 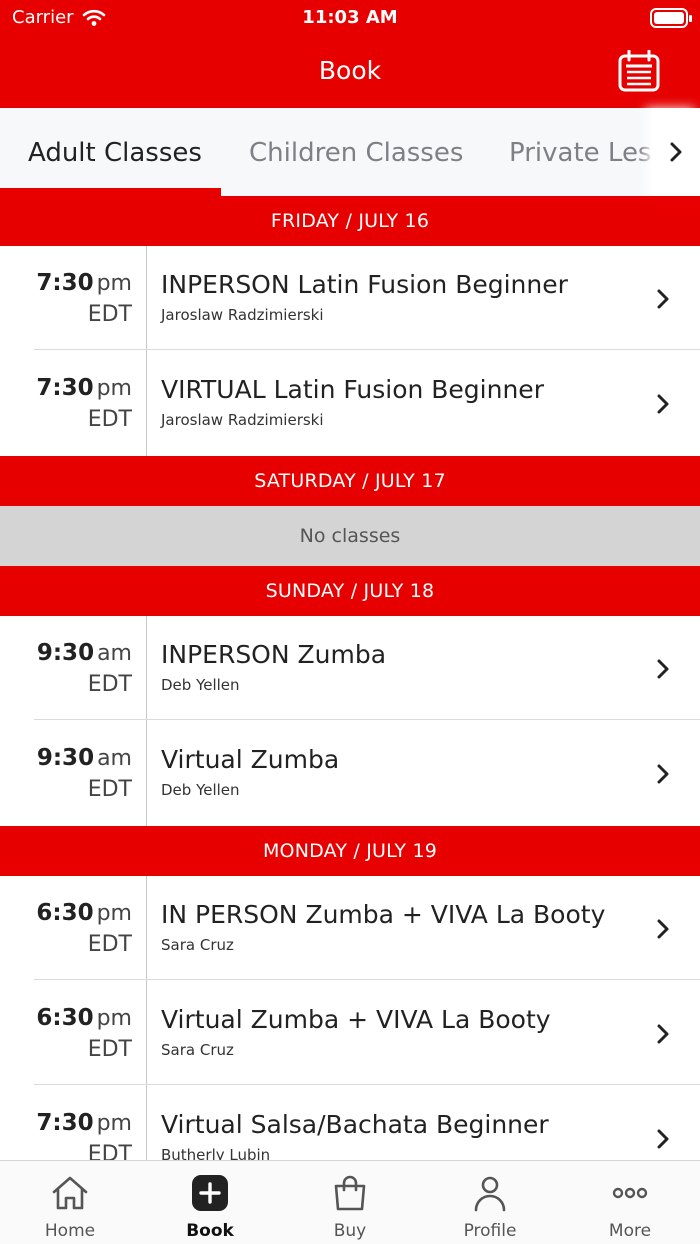 What do you see at coordinates (350, 54) in the screenshot?
I see `top-header: Carrier 11:03 AM Book` at bounding box center [350, 54].